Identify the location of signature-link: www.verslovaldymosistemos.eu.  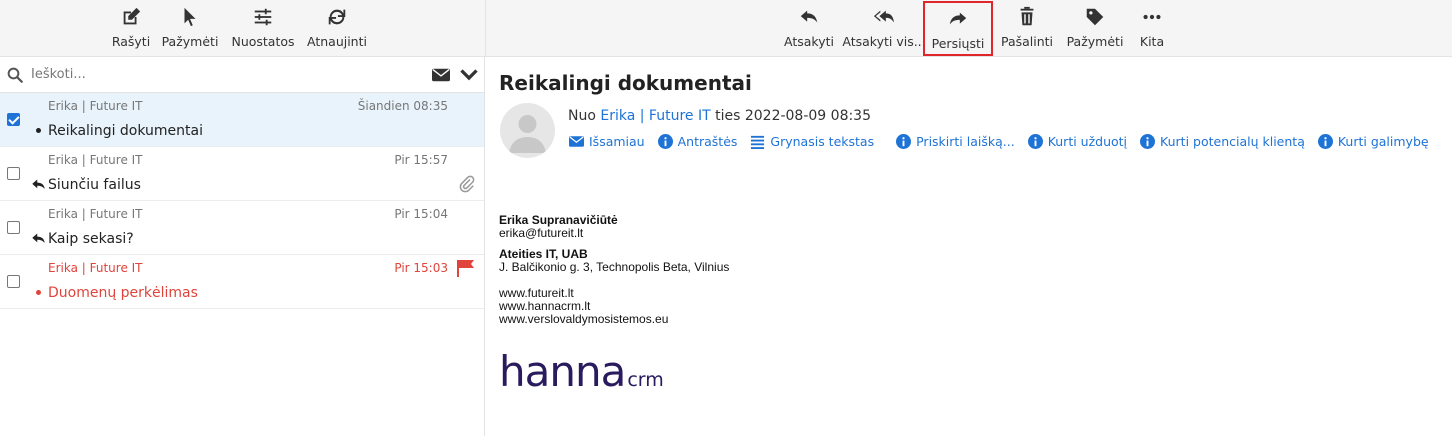
(614, 319).